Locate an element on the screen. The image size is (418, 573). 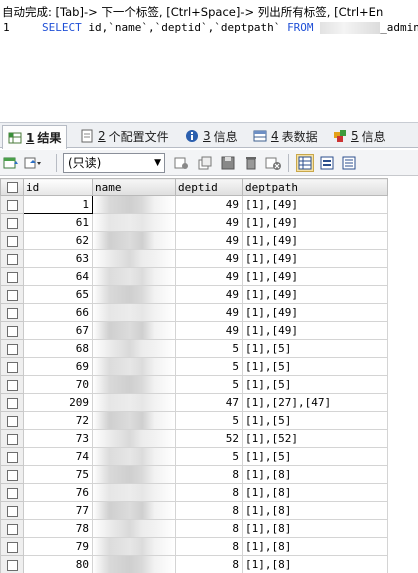
cell-id: 80 is located at coordinates (58, 564).